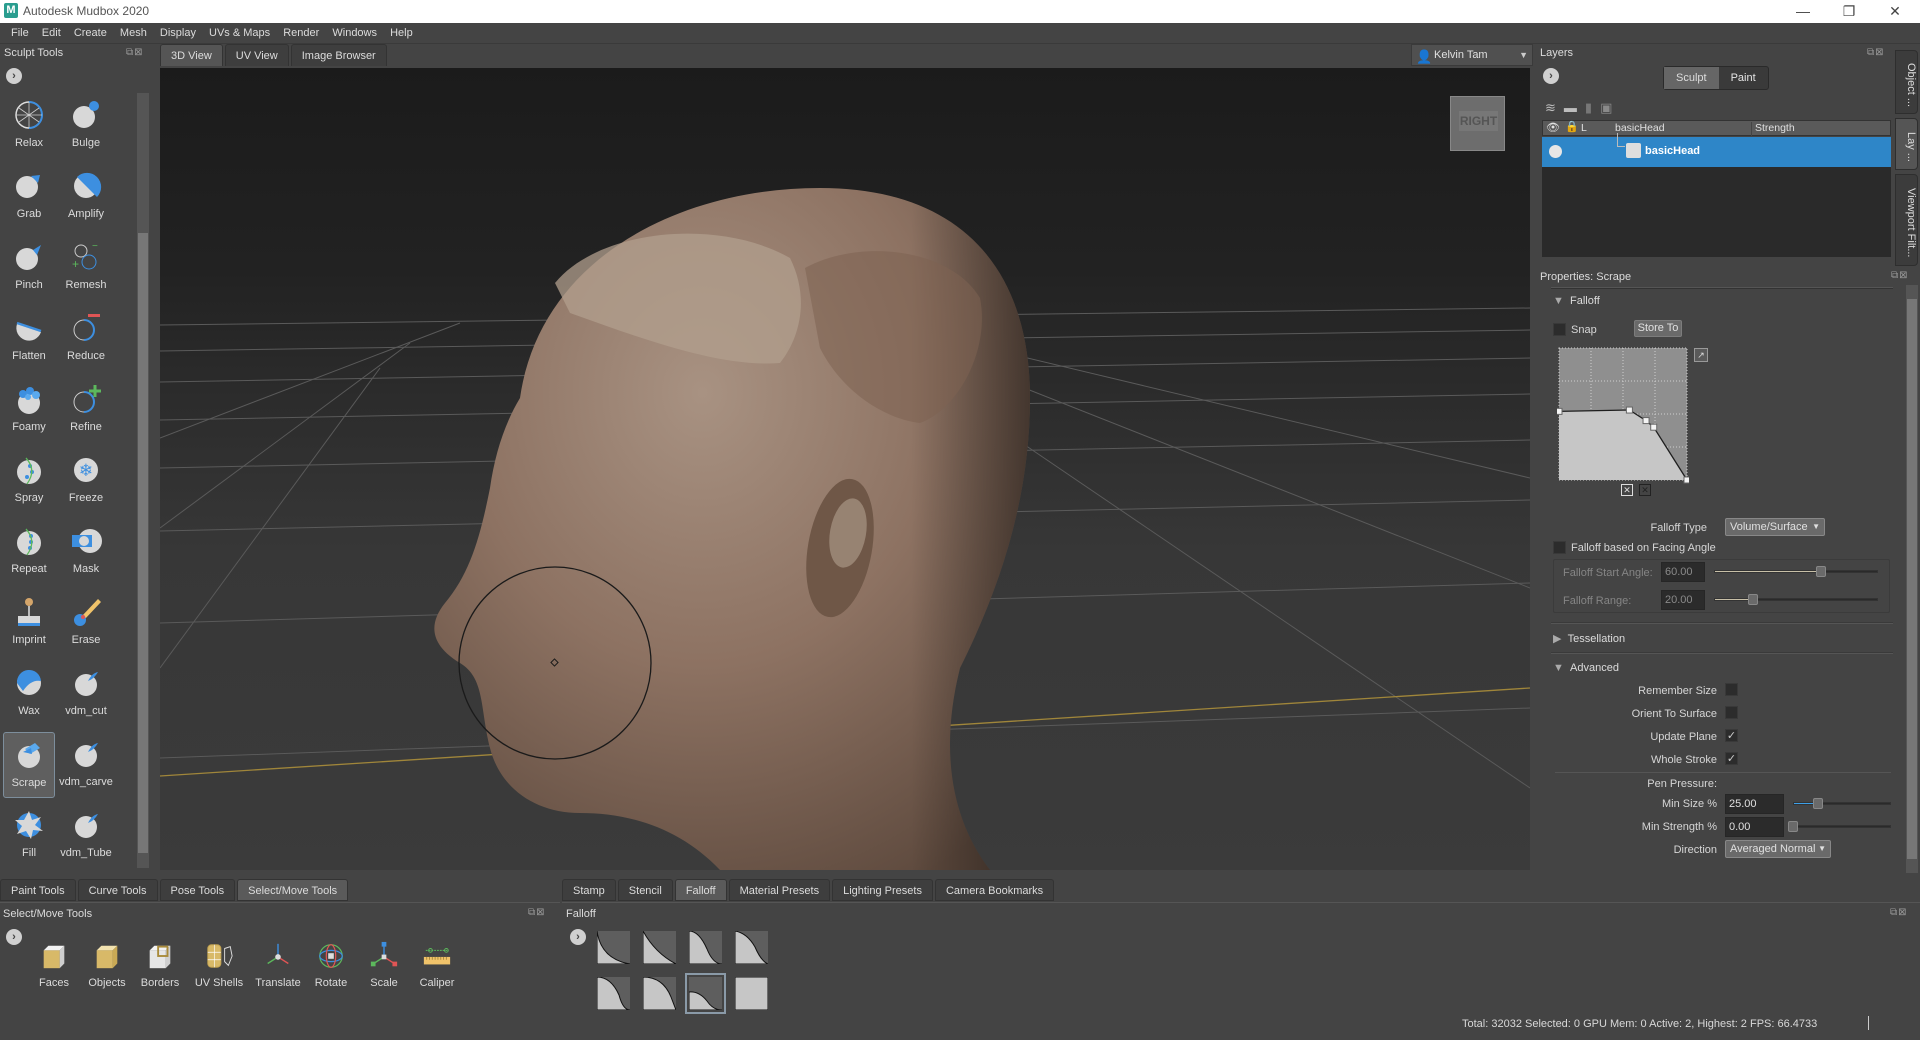 The width and height of the screenshot is (1920, 1040). Describe the element at coordinates (1586, 668) in the screenshot. I see `advanced-section-header: ▼ Advanced` at that location.